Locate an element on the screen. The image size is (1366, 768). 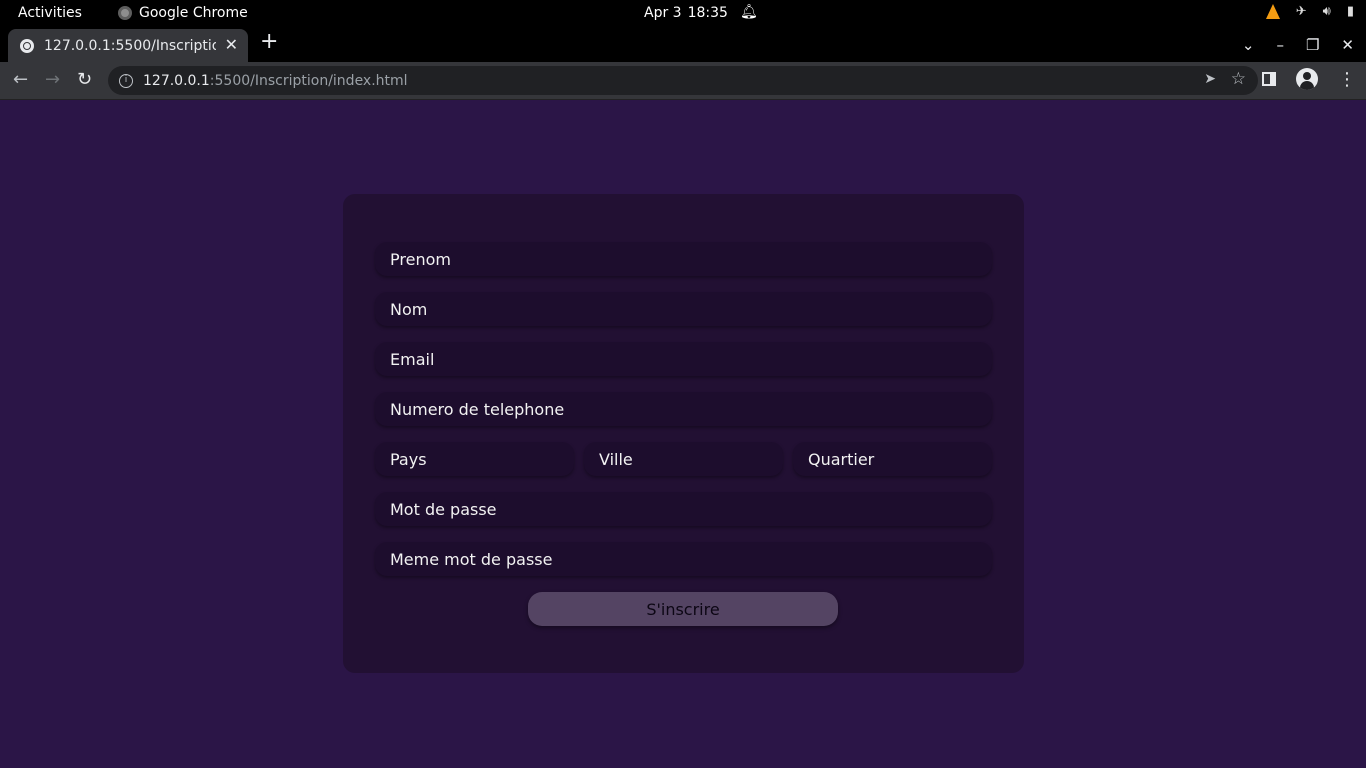
menu-kebab-icon: ⋮ is located at coordinates (1347, 79).